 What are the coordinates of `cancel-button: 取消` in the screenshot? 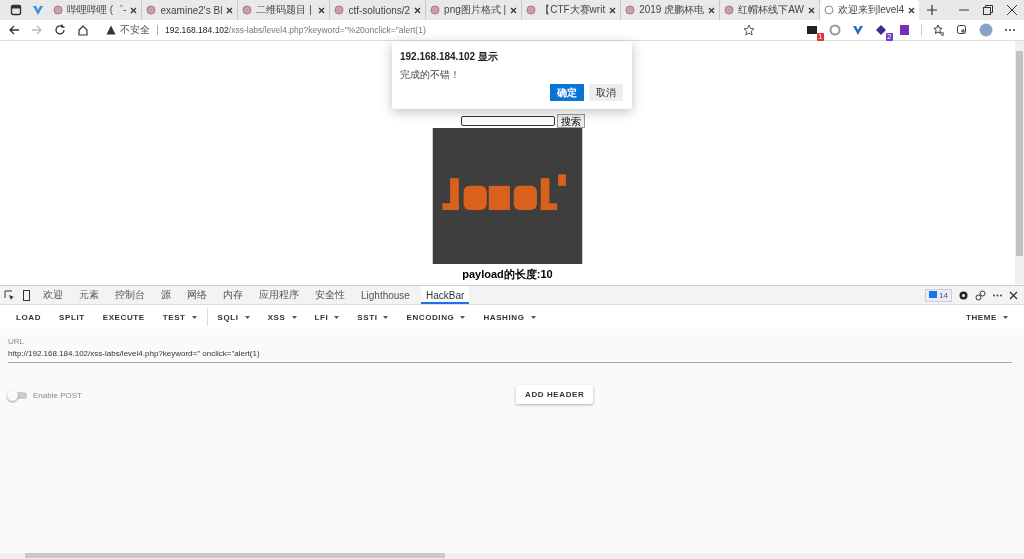 It's located at (606, 92).